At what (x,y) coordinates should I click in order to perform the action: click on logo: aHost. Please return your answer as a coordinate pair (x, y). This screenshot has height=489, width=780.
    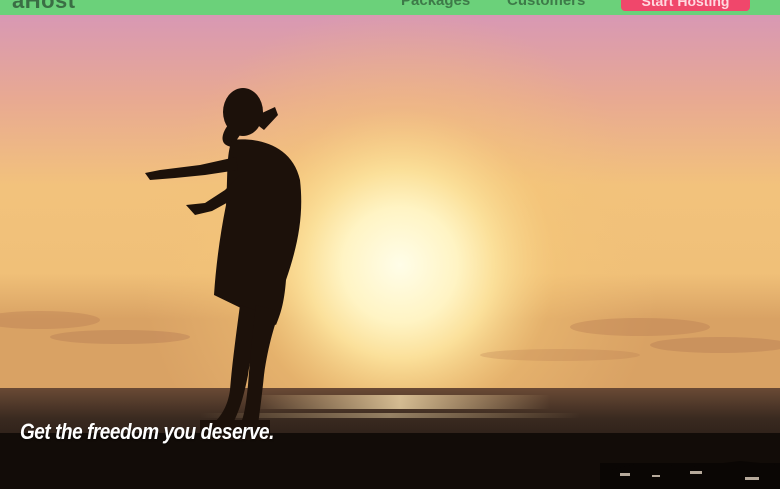
    Looking at the image, I should click on (44, 7).